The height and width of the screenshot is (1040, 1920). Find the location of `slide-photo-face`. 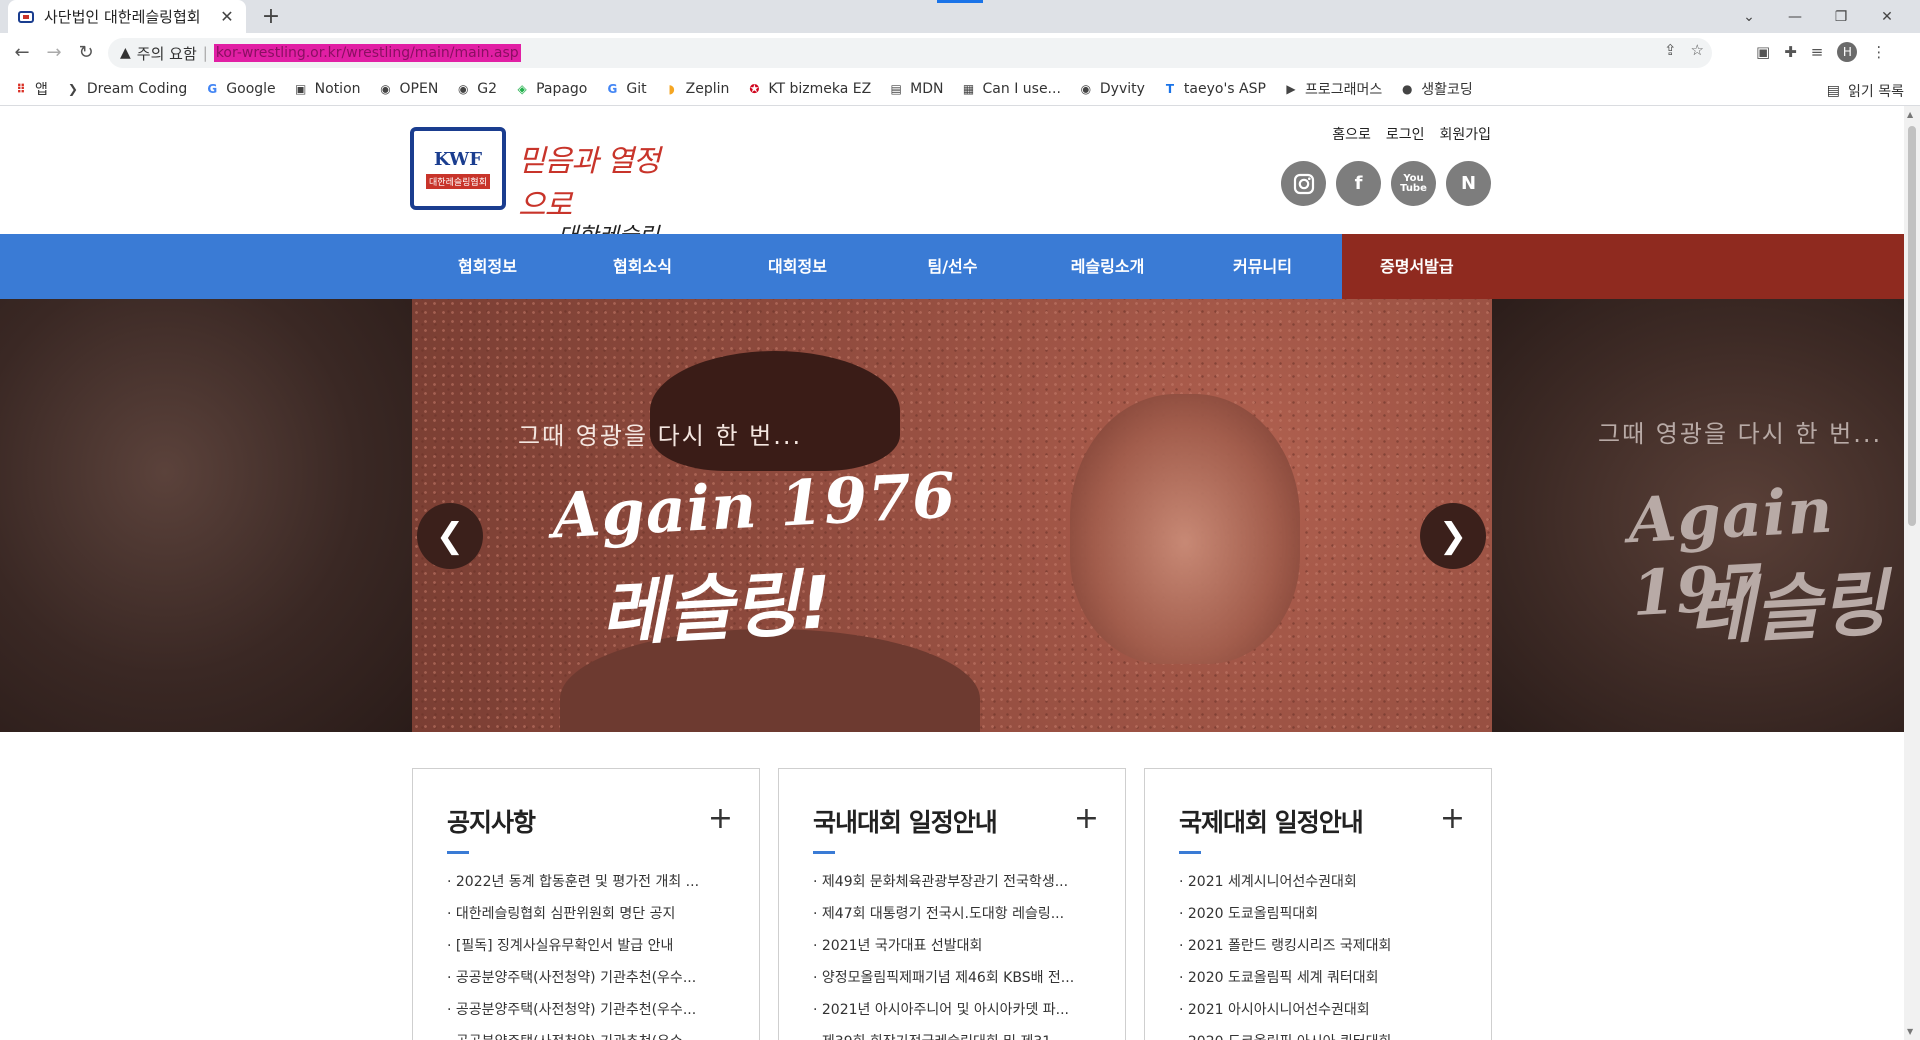

slide-photo-face is located at coordinates (1185, 529).